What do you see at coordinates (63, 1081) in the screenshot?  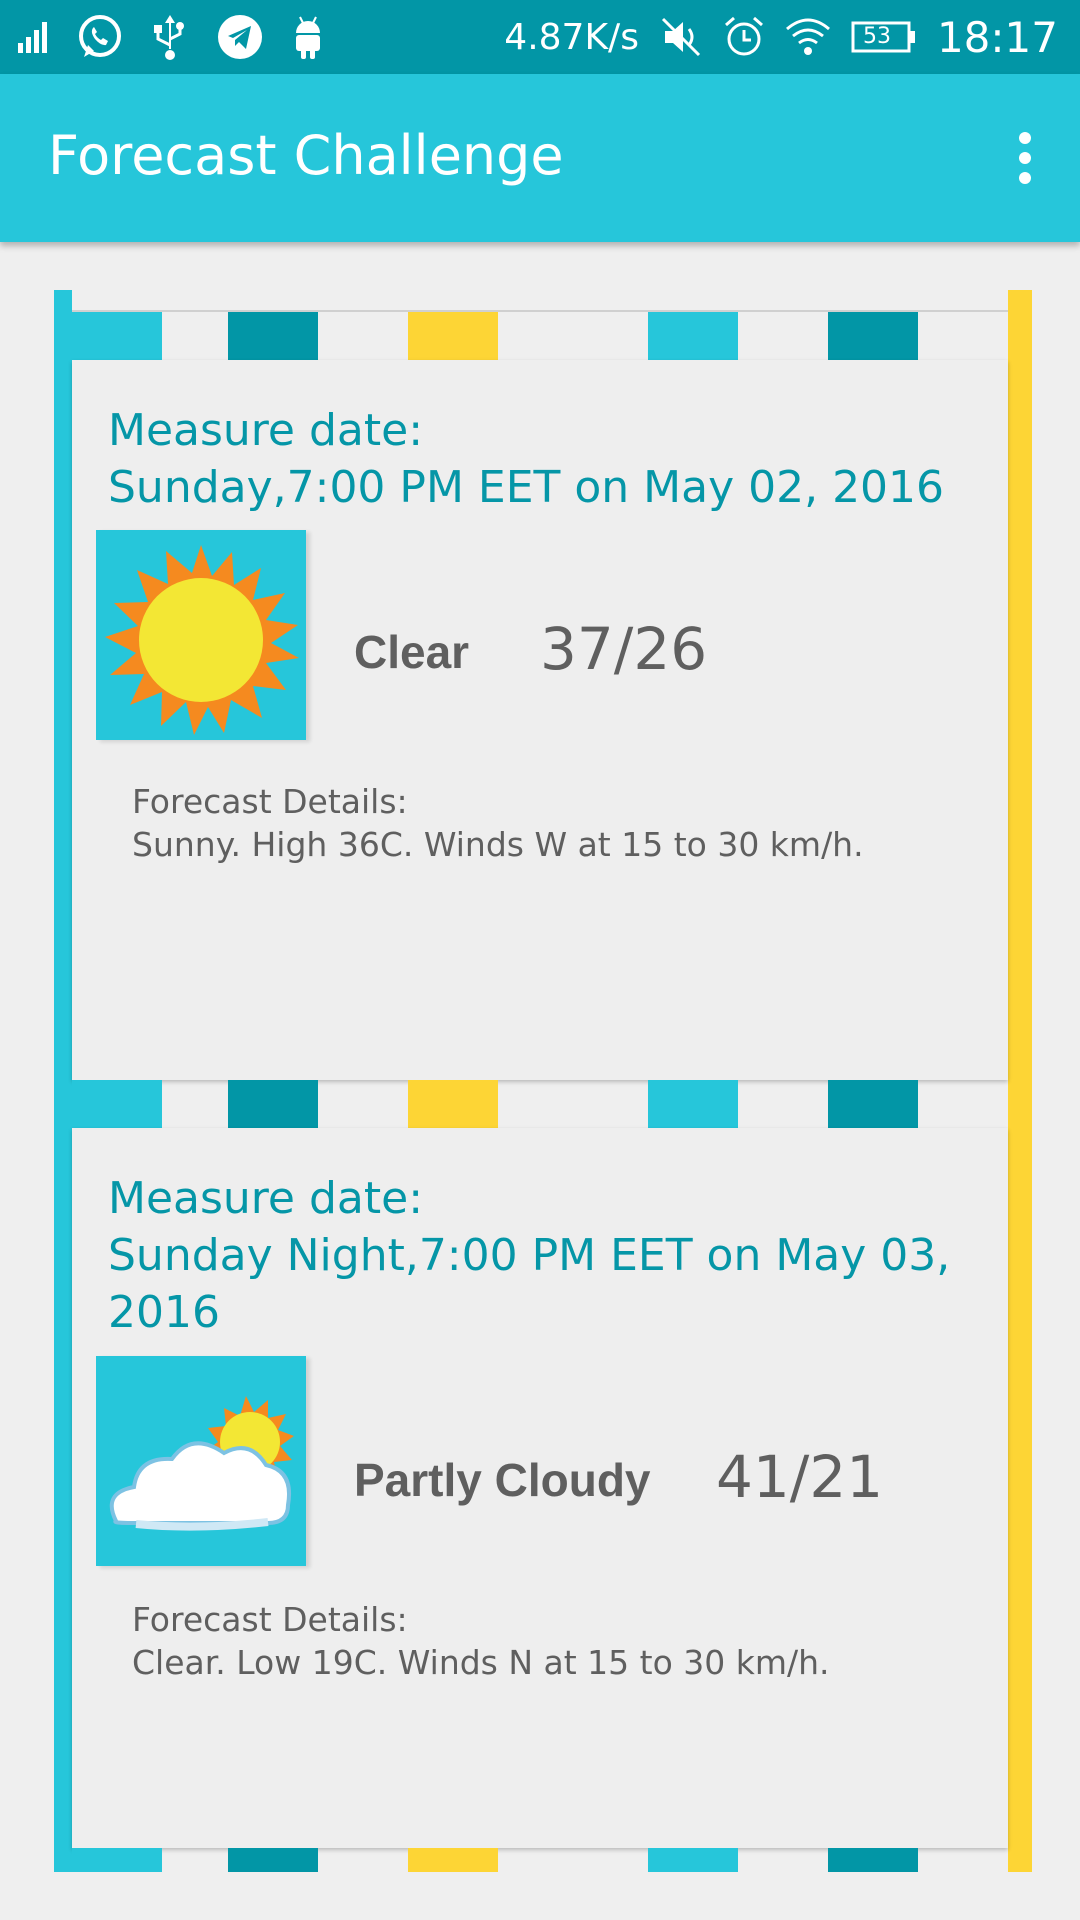 I see `list-border-left` at bounding box center [63, 1081].